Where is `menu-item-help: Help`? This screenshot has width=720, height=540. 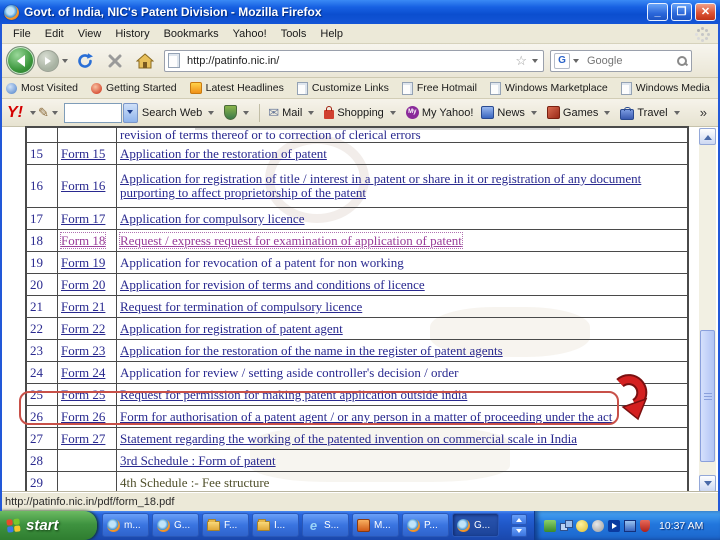
menu-item-help: Help is located at coordinates (331, 34).